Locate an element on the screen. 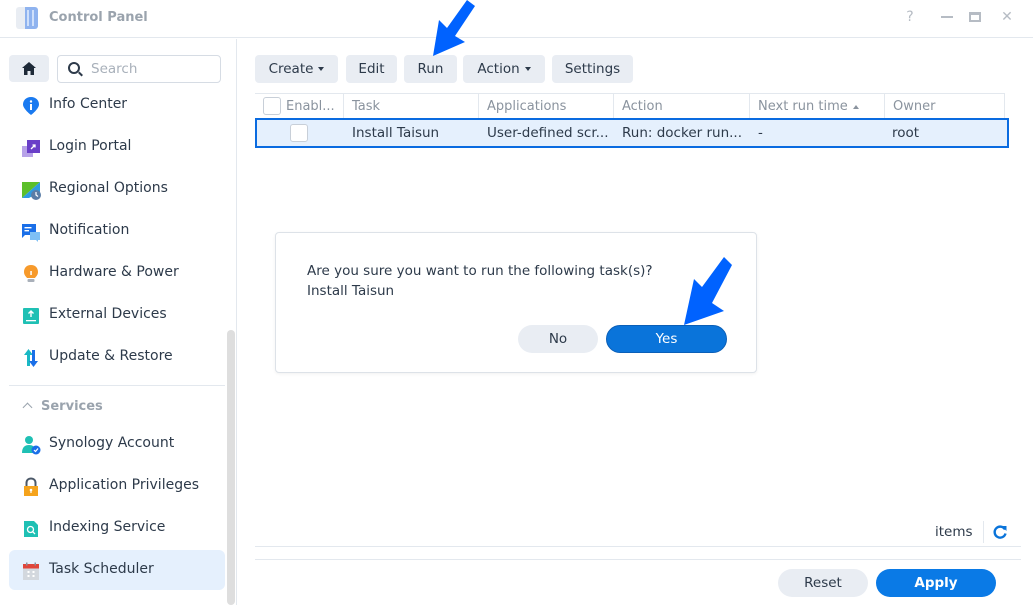 The height and width of the screenshot is (605, 1033). sidebar-item-label: Update & Restore is located at coordinates (111, 356).